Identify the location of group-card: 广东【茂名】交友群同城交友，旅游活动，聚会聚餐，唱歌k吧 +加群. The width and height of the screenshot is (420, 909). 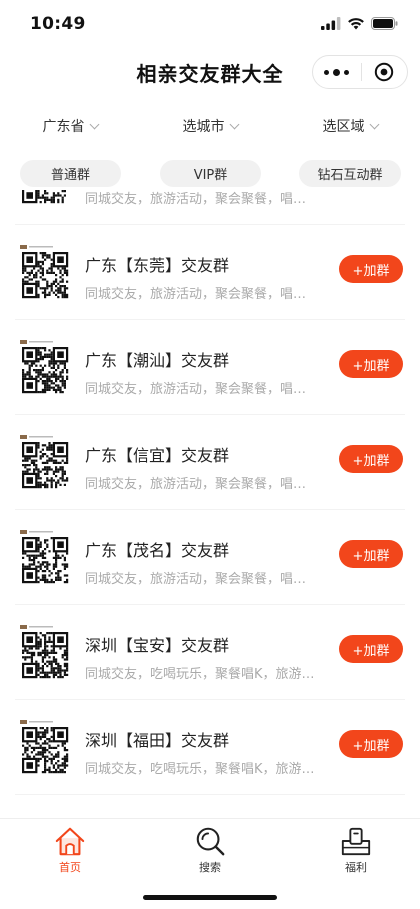
(210, 557).